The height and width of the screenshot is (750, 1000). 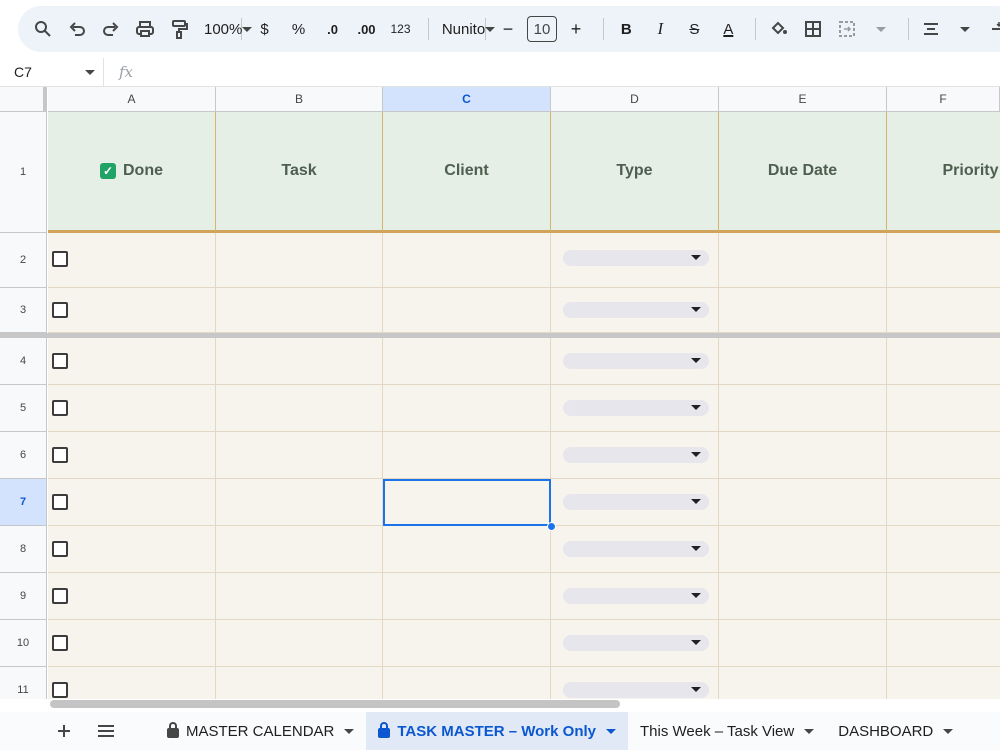 What do you see at coordinates (23, 172) in the screenshot?
I see `row-header-1: 1` at bounding box center [23, 172].